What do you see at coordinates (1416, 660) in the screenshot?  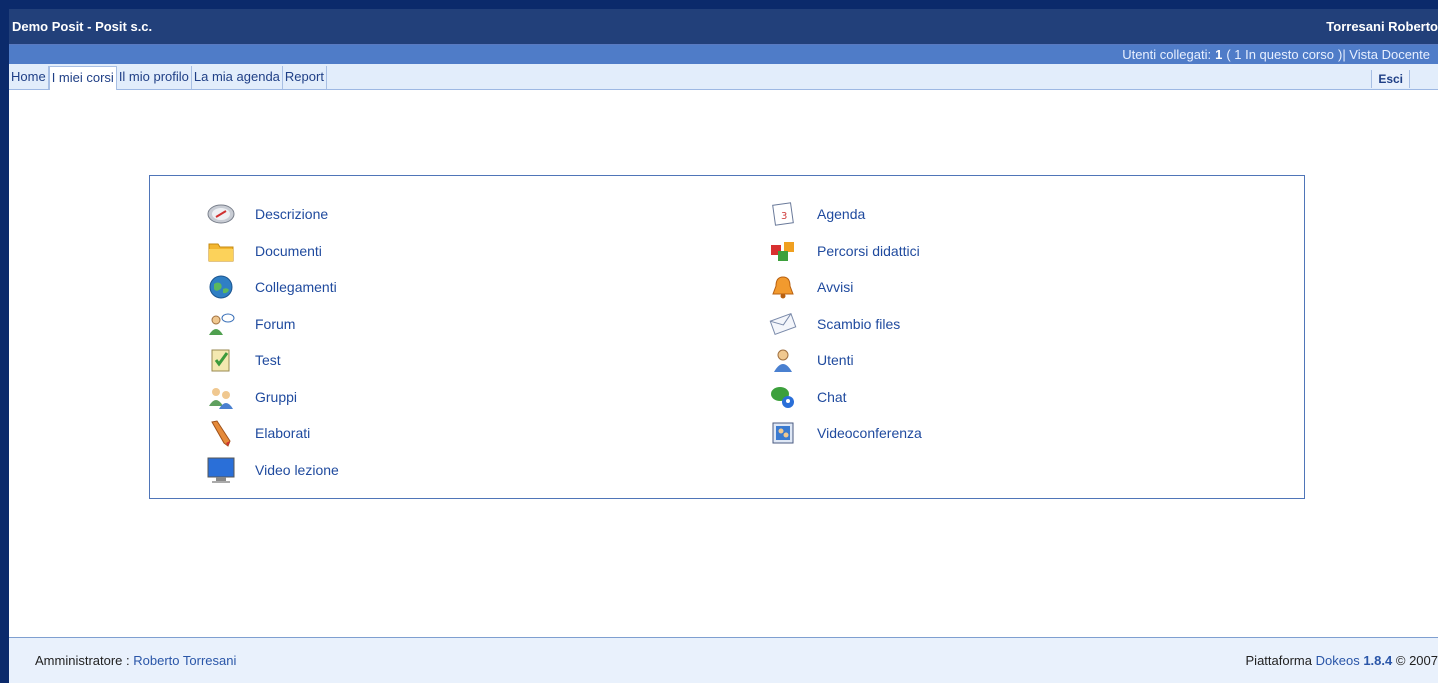 I see `copyright: © 2007` at bounding box center [1416, 660].